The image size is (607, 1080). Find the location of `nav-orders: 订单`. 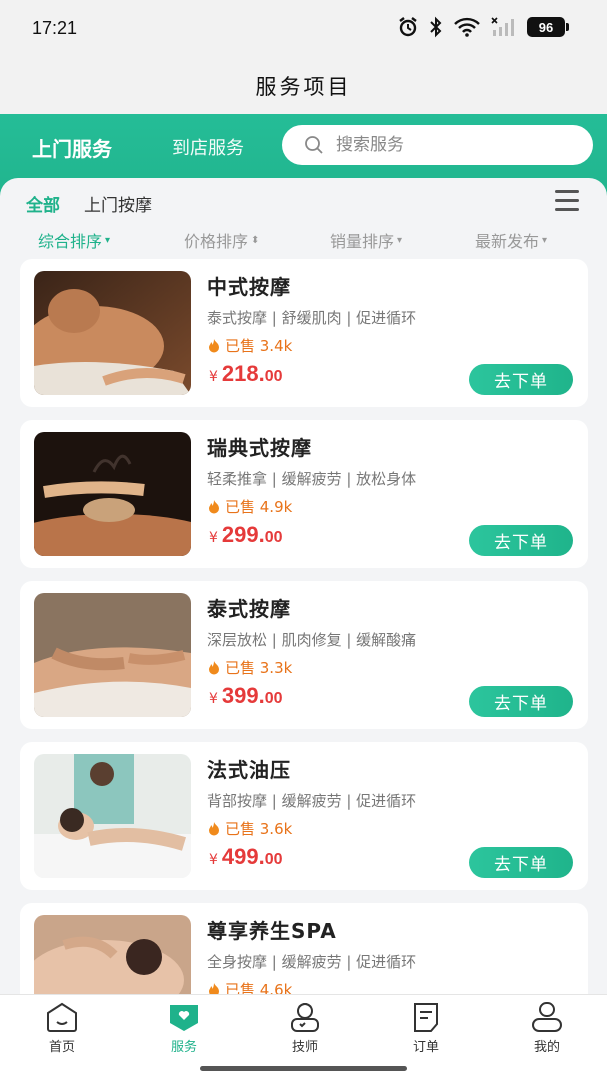

nav-orders: 订单 is located at coordinates (426, 1028).